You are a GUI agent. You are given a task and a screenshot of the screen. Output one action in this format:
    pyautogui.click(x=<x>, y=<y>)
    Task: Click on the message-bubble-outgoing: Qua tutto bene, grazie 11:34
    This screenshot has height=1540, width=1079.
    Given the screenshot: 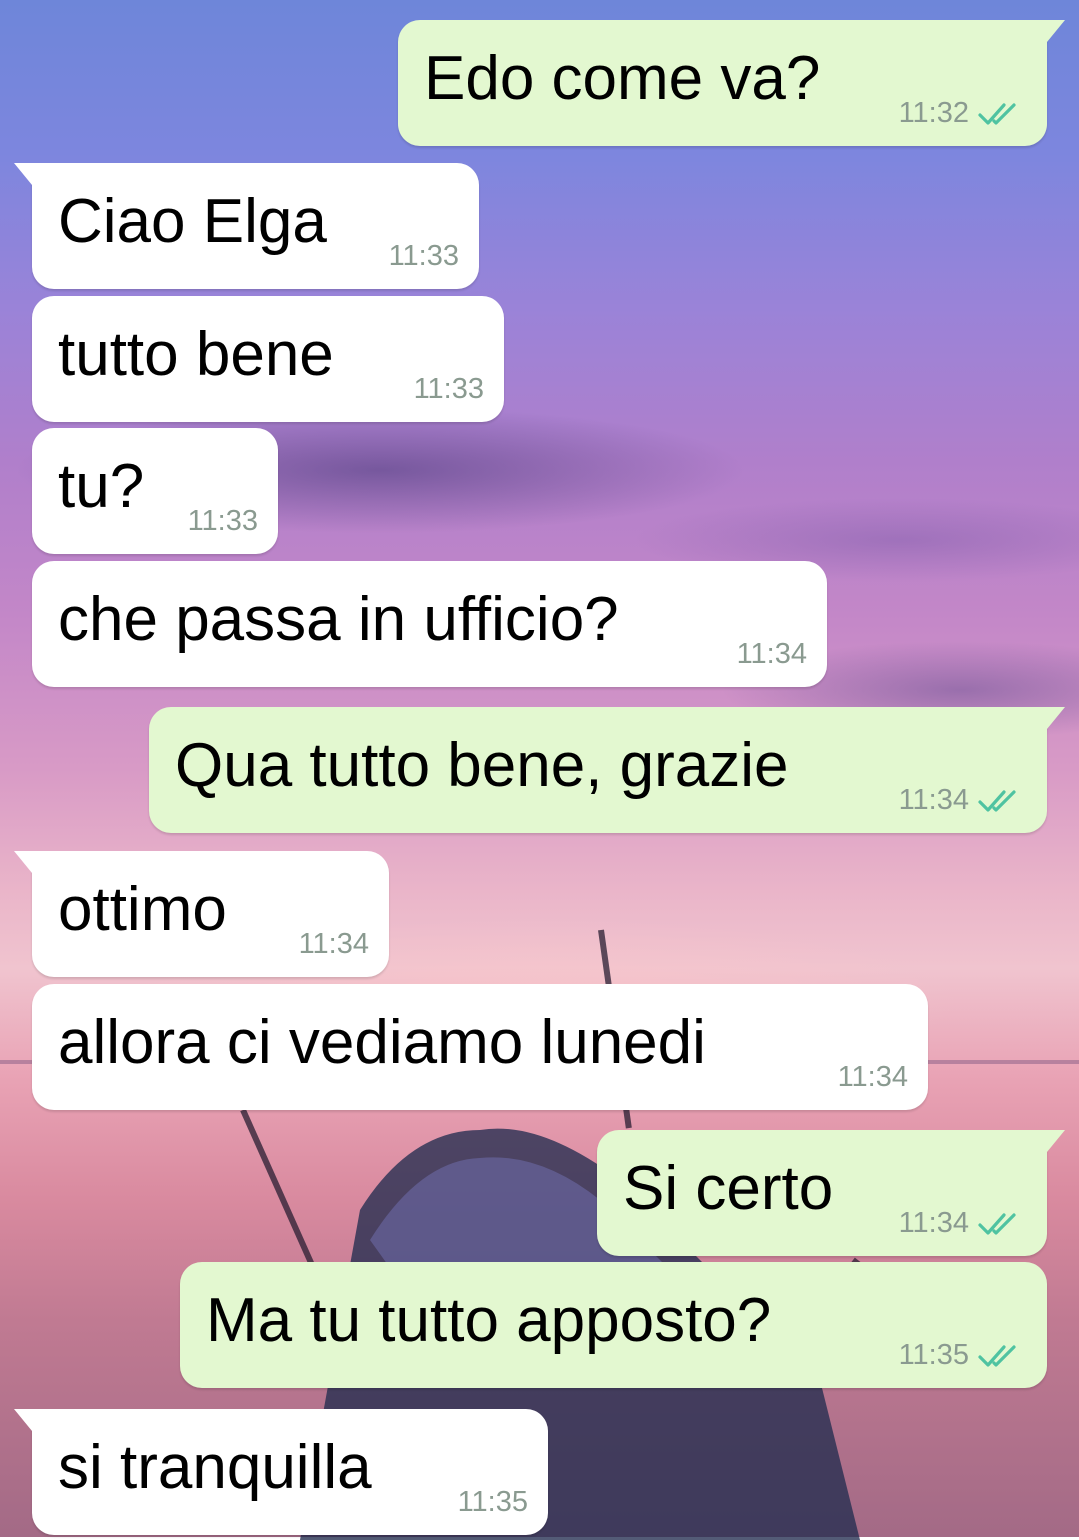 What is the action you would take?
    pyautogui.click(x=607, y=770)
    